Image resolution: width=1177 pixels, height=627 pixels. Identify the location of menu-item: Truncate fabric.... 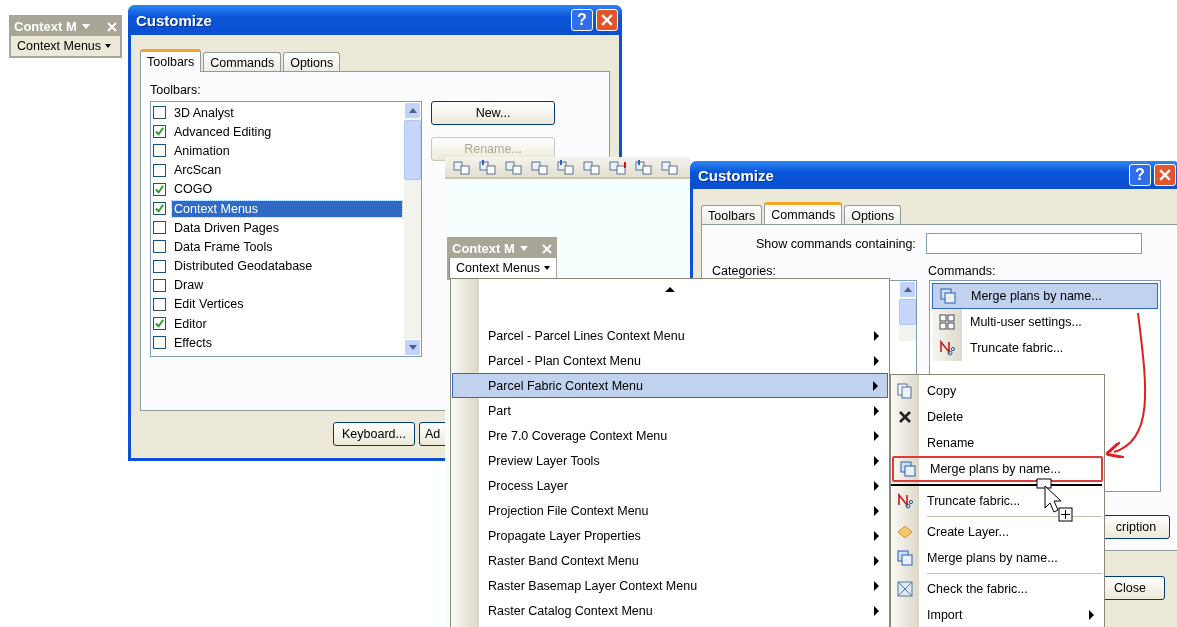
(997, 501).